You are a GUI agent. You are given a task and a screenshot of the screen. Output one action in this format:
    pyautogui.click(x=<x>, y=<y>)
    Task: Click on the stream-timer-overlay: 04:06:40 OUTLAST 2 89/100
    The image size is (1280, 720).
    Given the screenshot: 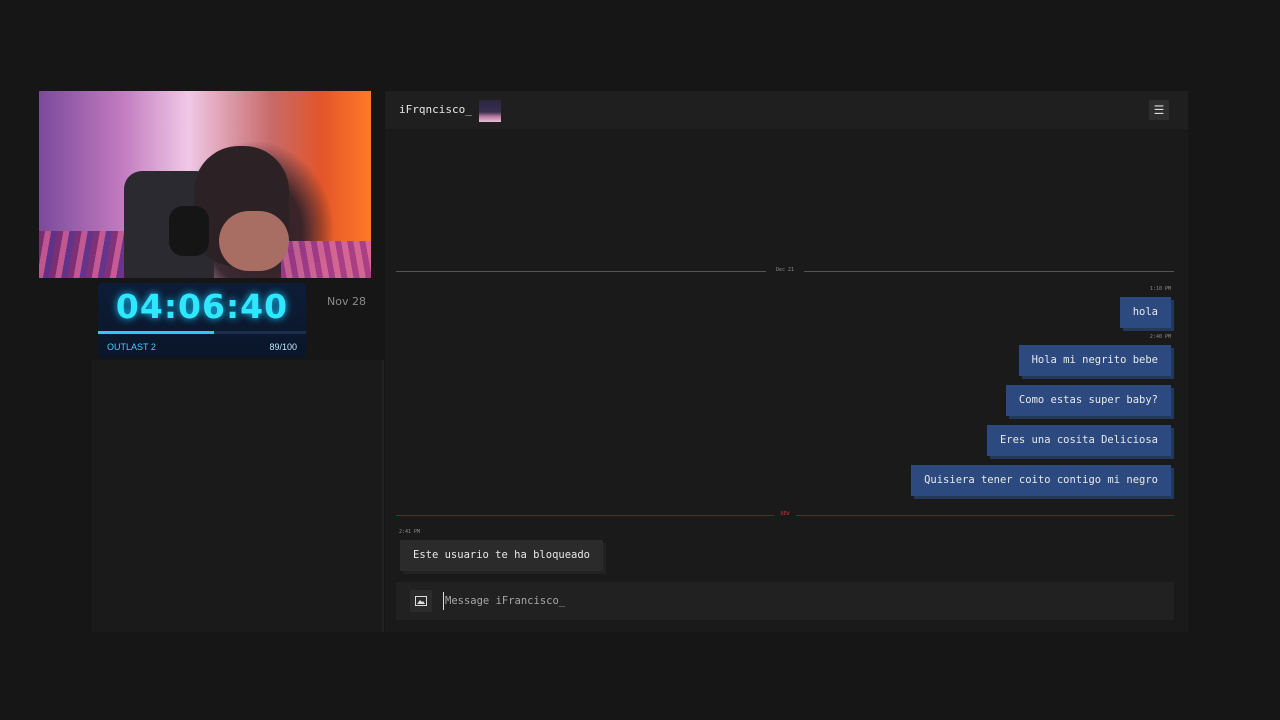 What is the action you would take?
    pyautogui.click(x=202, y=320)
    